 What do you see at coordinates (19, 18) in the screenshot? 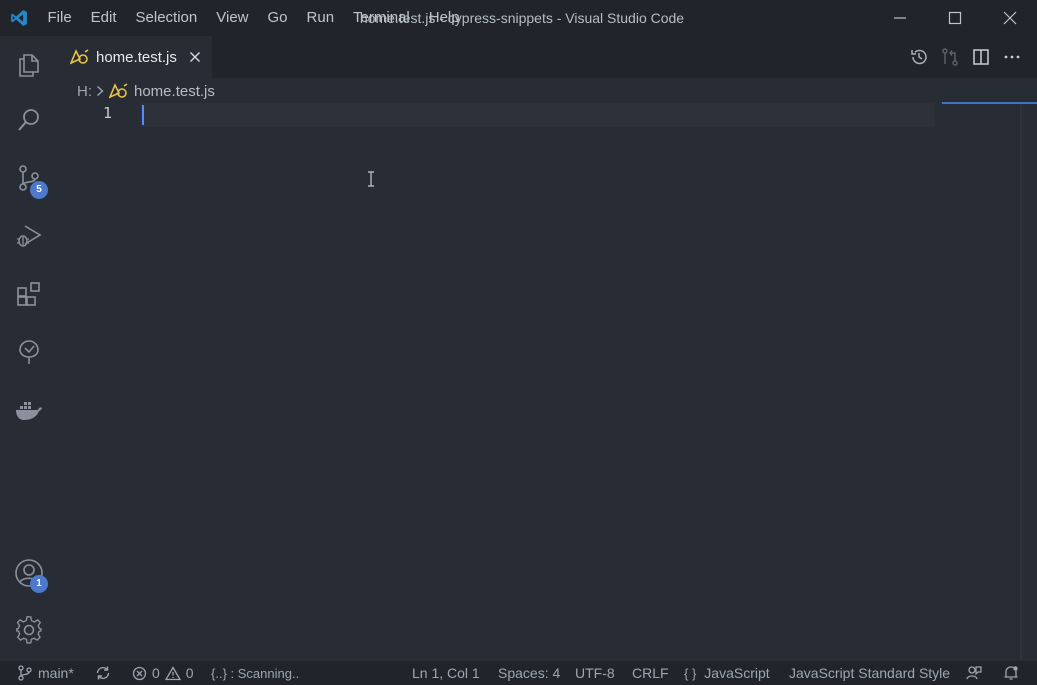
I see `vscode-logo-icon` at bounding box center [19, 18].